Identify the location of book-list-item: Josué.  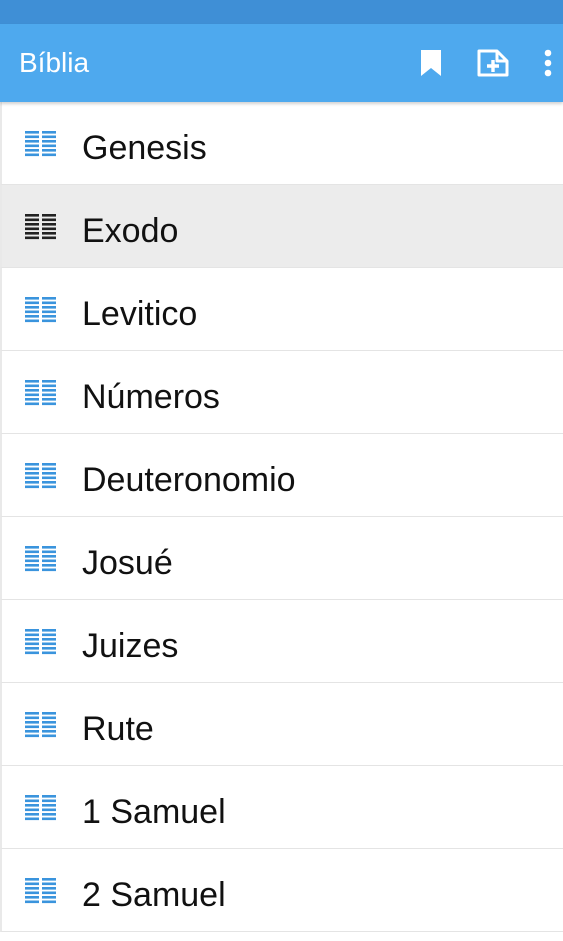
(281, 558).